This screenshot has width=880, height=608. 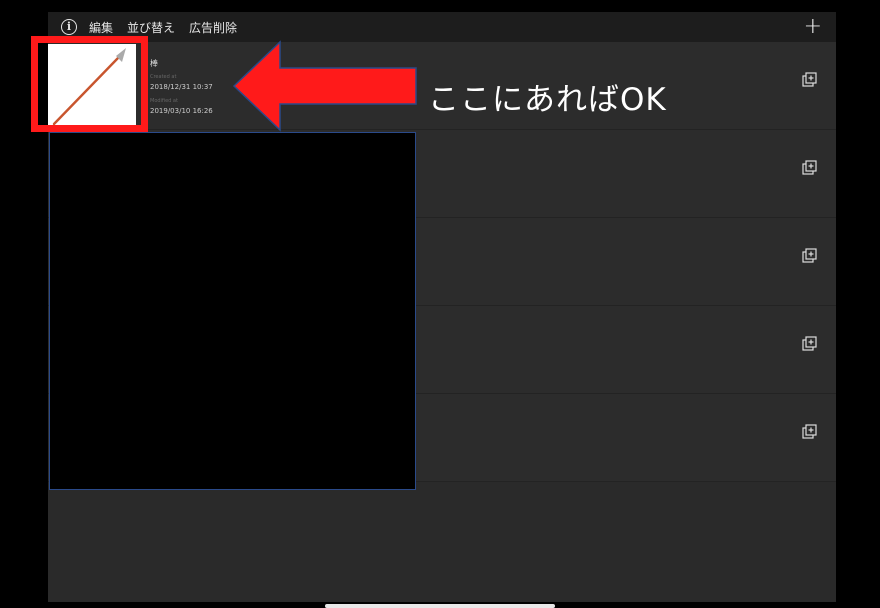 What do you see at coordinates (101, 27) in the screenshot?
I see `edit-button: 編集` at bounding box center [101, 27].